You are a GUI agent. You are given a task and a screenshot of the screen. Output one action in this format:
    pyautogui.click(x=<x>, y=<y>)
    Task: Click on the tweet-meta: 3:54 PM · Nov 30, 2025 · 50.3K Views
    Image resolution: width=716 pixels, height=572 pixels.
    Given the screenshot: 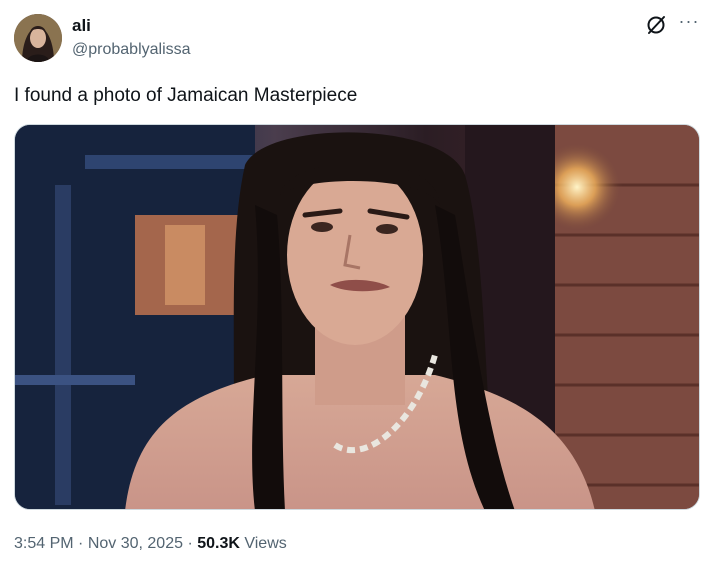 What is the action you would take?
    pyautogui.click(x=150, y=544)
    